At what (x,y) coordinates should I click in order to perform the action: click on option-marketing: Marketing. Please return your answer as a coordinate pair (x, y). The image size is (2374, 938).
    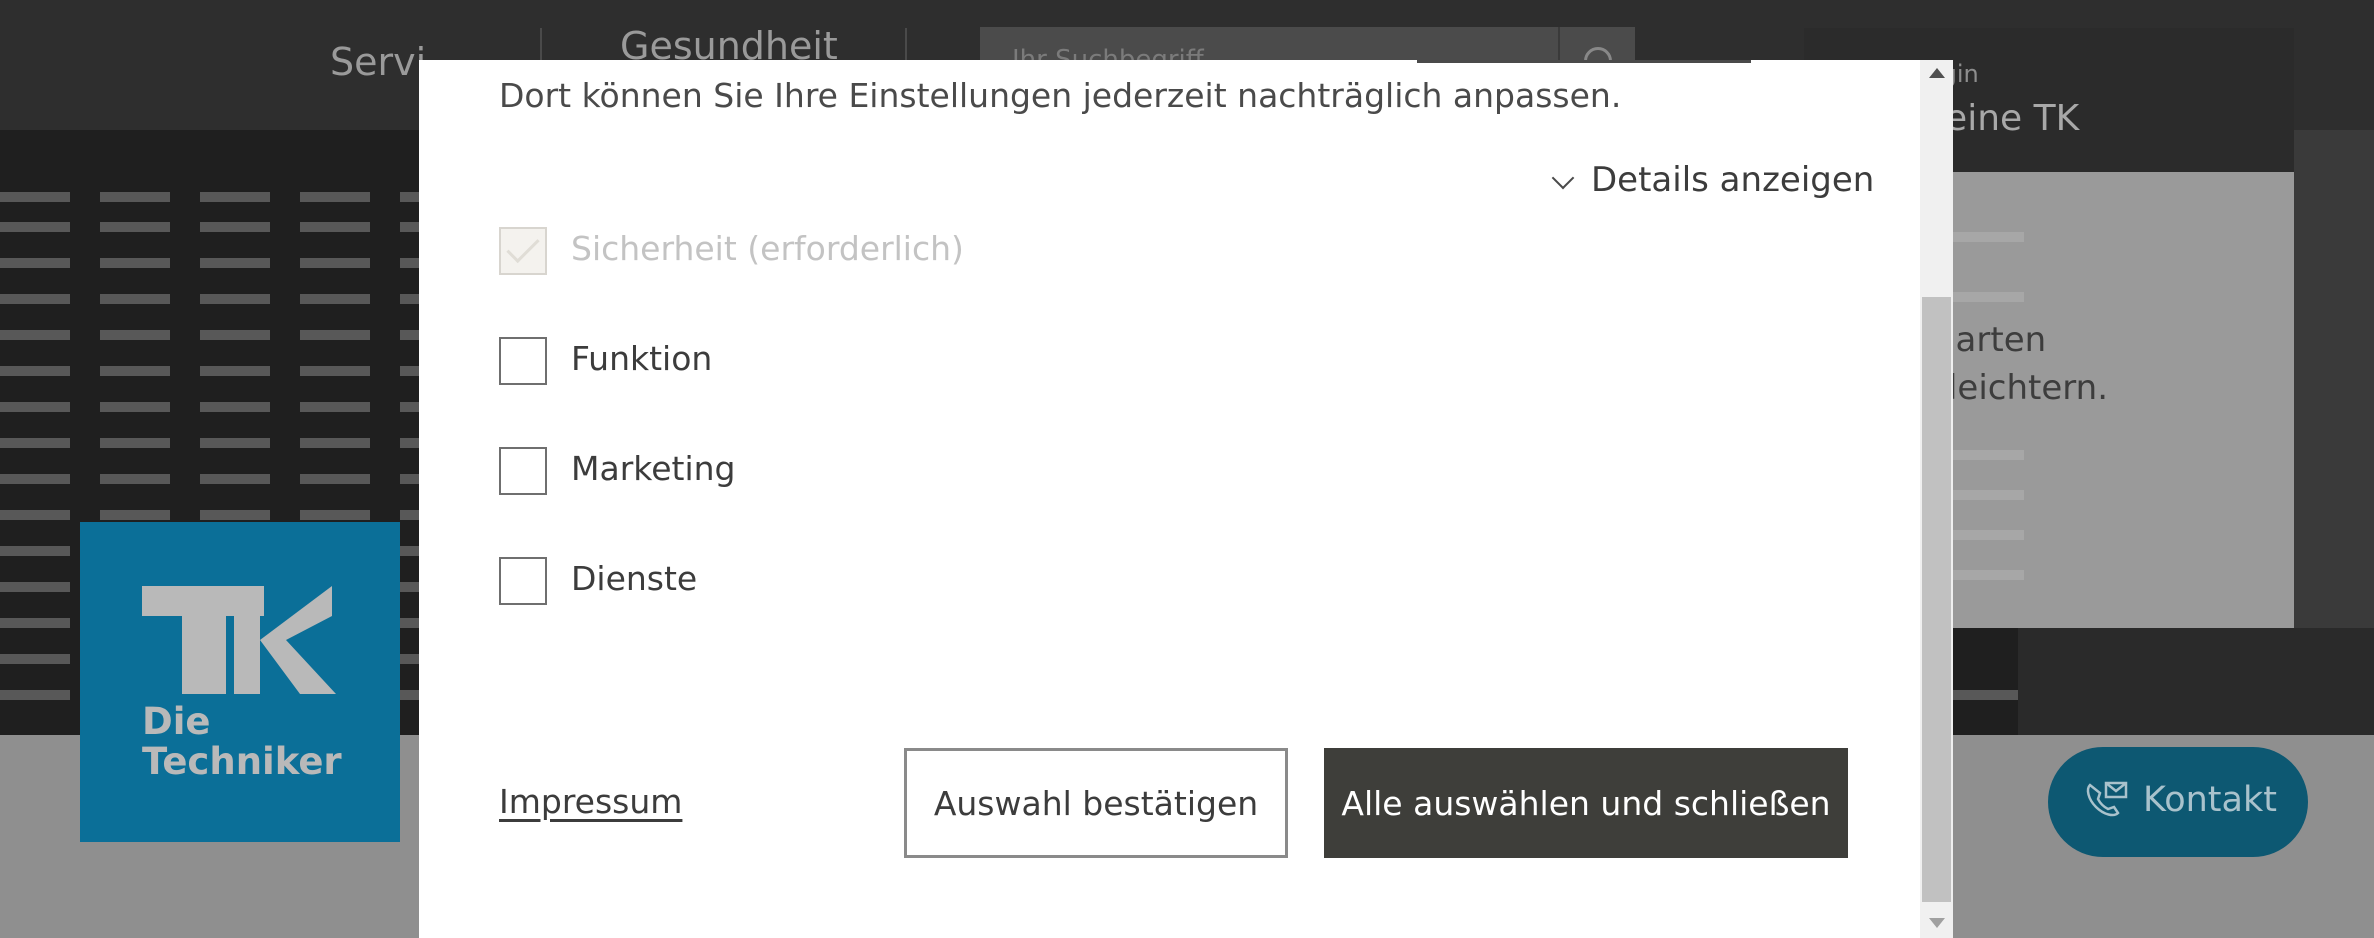
    Looking at the image, I should click on (799, 472).